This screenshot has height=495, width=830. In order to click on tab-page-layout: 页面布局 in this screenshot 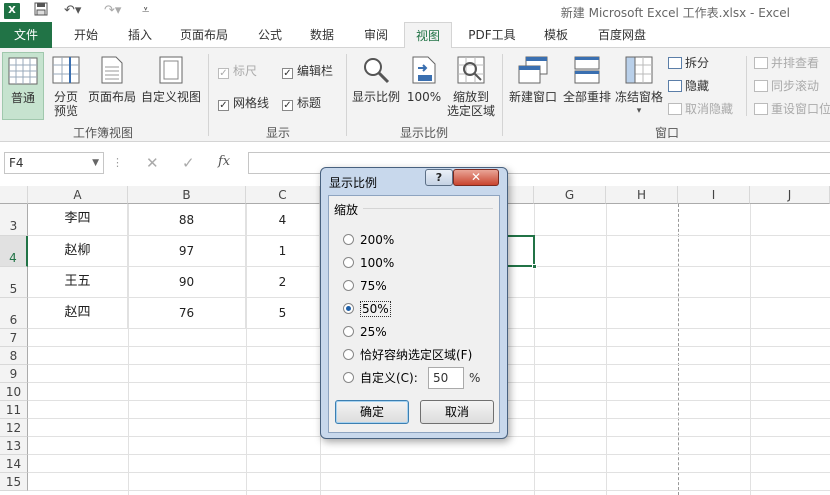, I will do `click(204, 35)`.